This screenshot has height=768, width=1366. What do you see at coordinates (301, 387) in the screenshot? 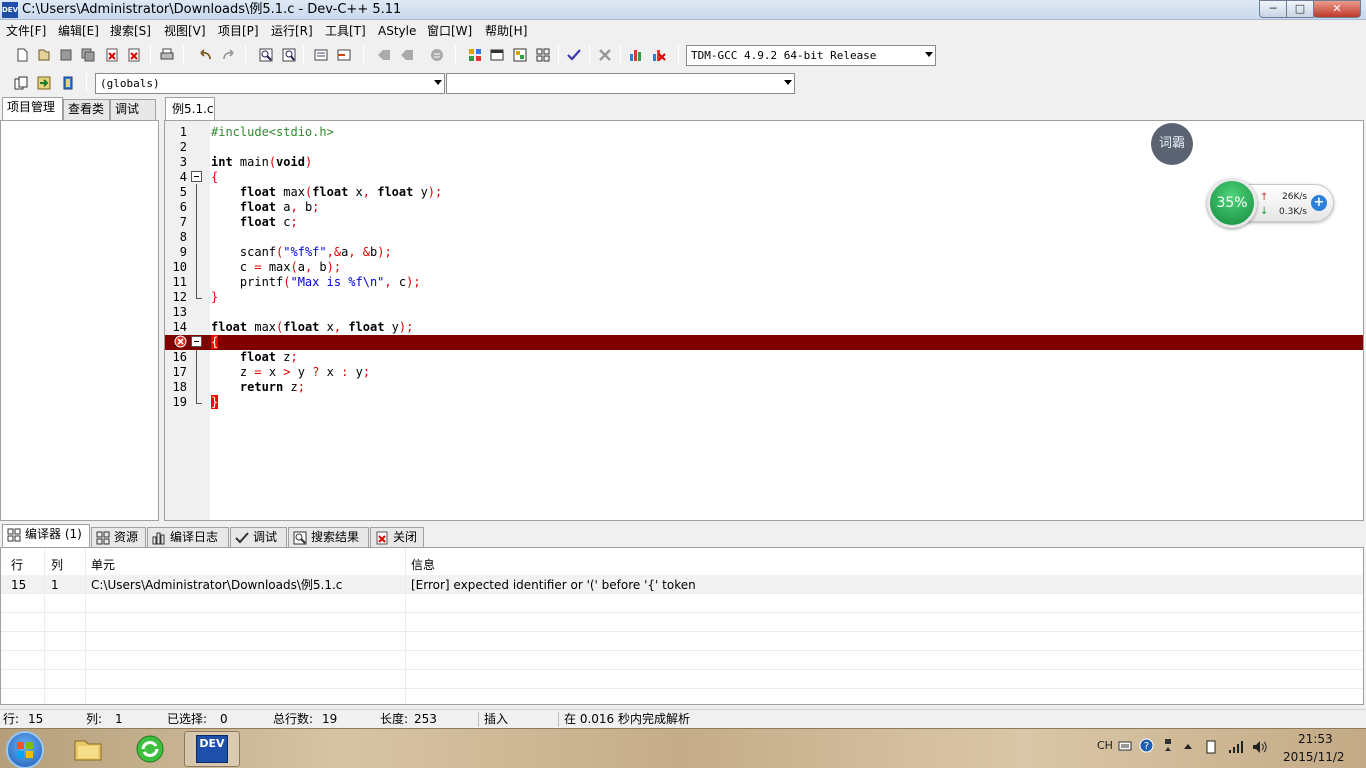
I see `code-token: ;` at bounding box center [301, 387].